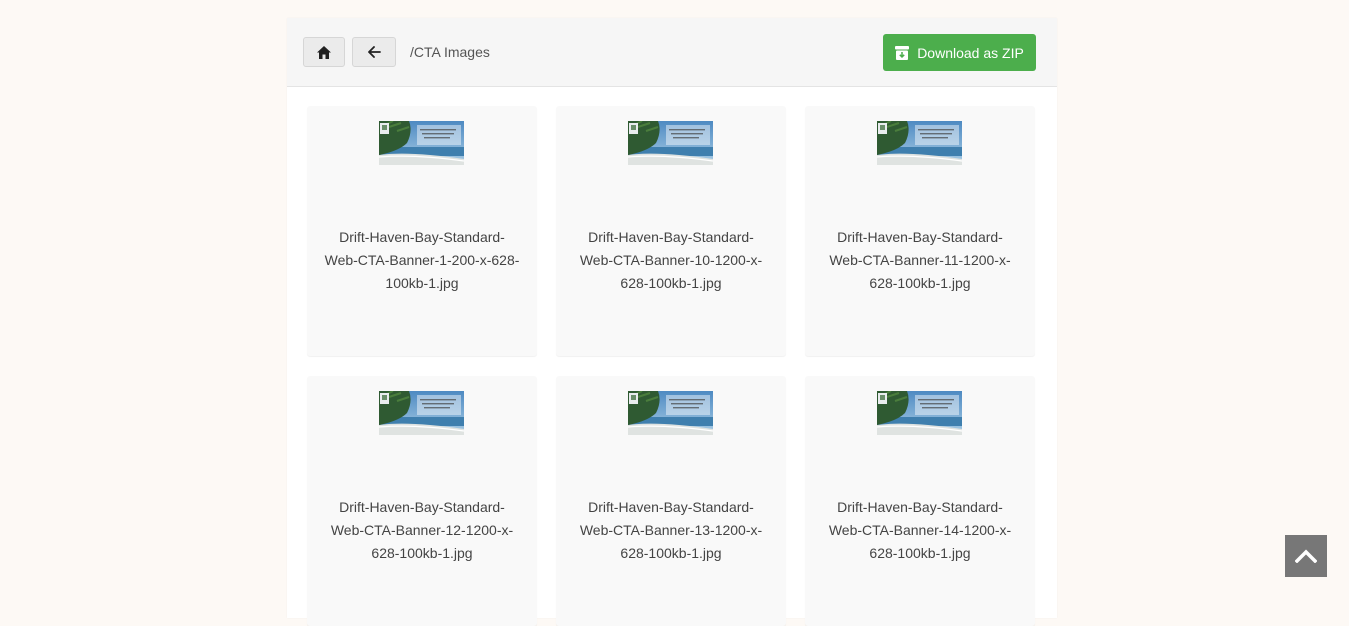 This screenshot has height=626, width=1349. I want to click on file-name-line: 100kb-1.jpg, so click(422, 283).